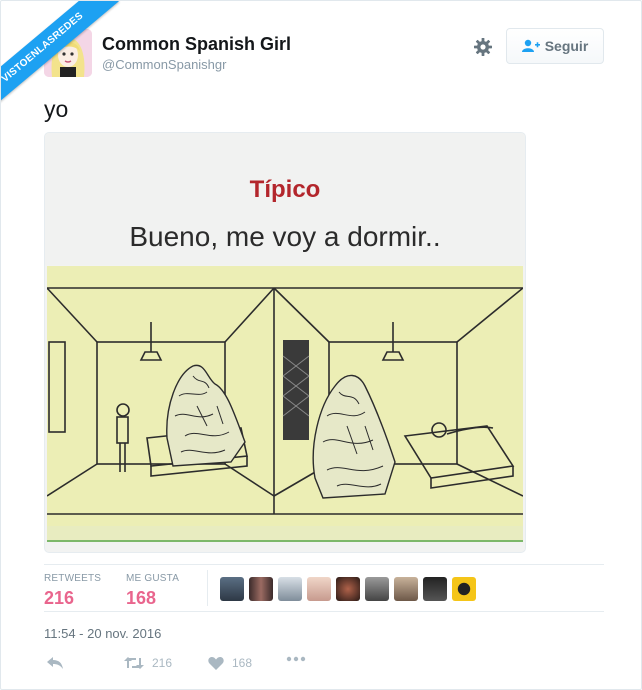 This screenshot has height=690, width=642. Describe the element at coordinates (164, 64) in the screenshot. I see `author-handle: @CommonSpanishgr` at that location.